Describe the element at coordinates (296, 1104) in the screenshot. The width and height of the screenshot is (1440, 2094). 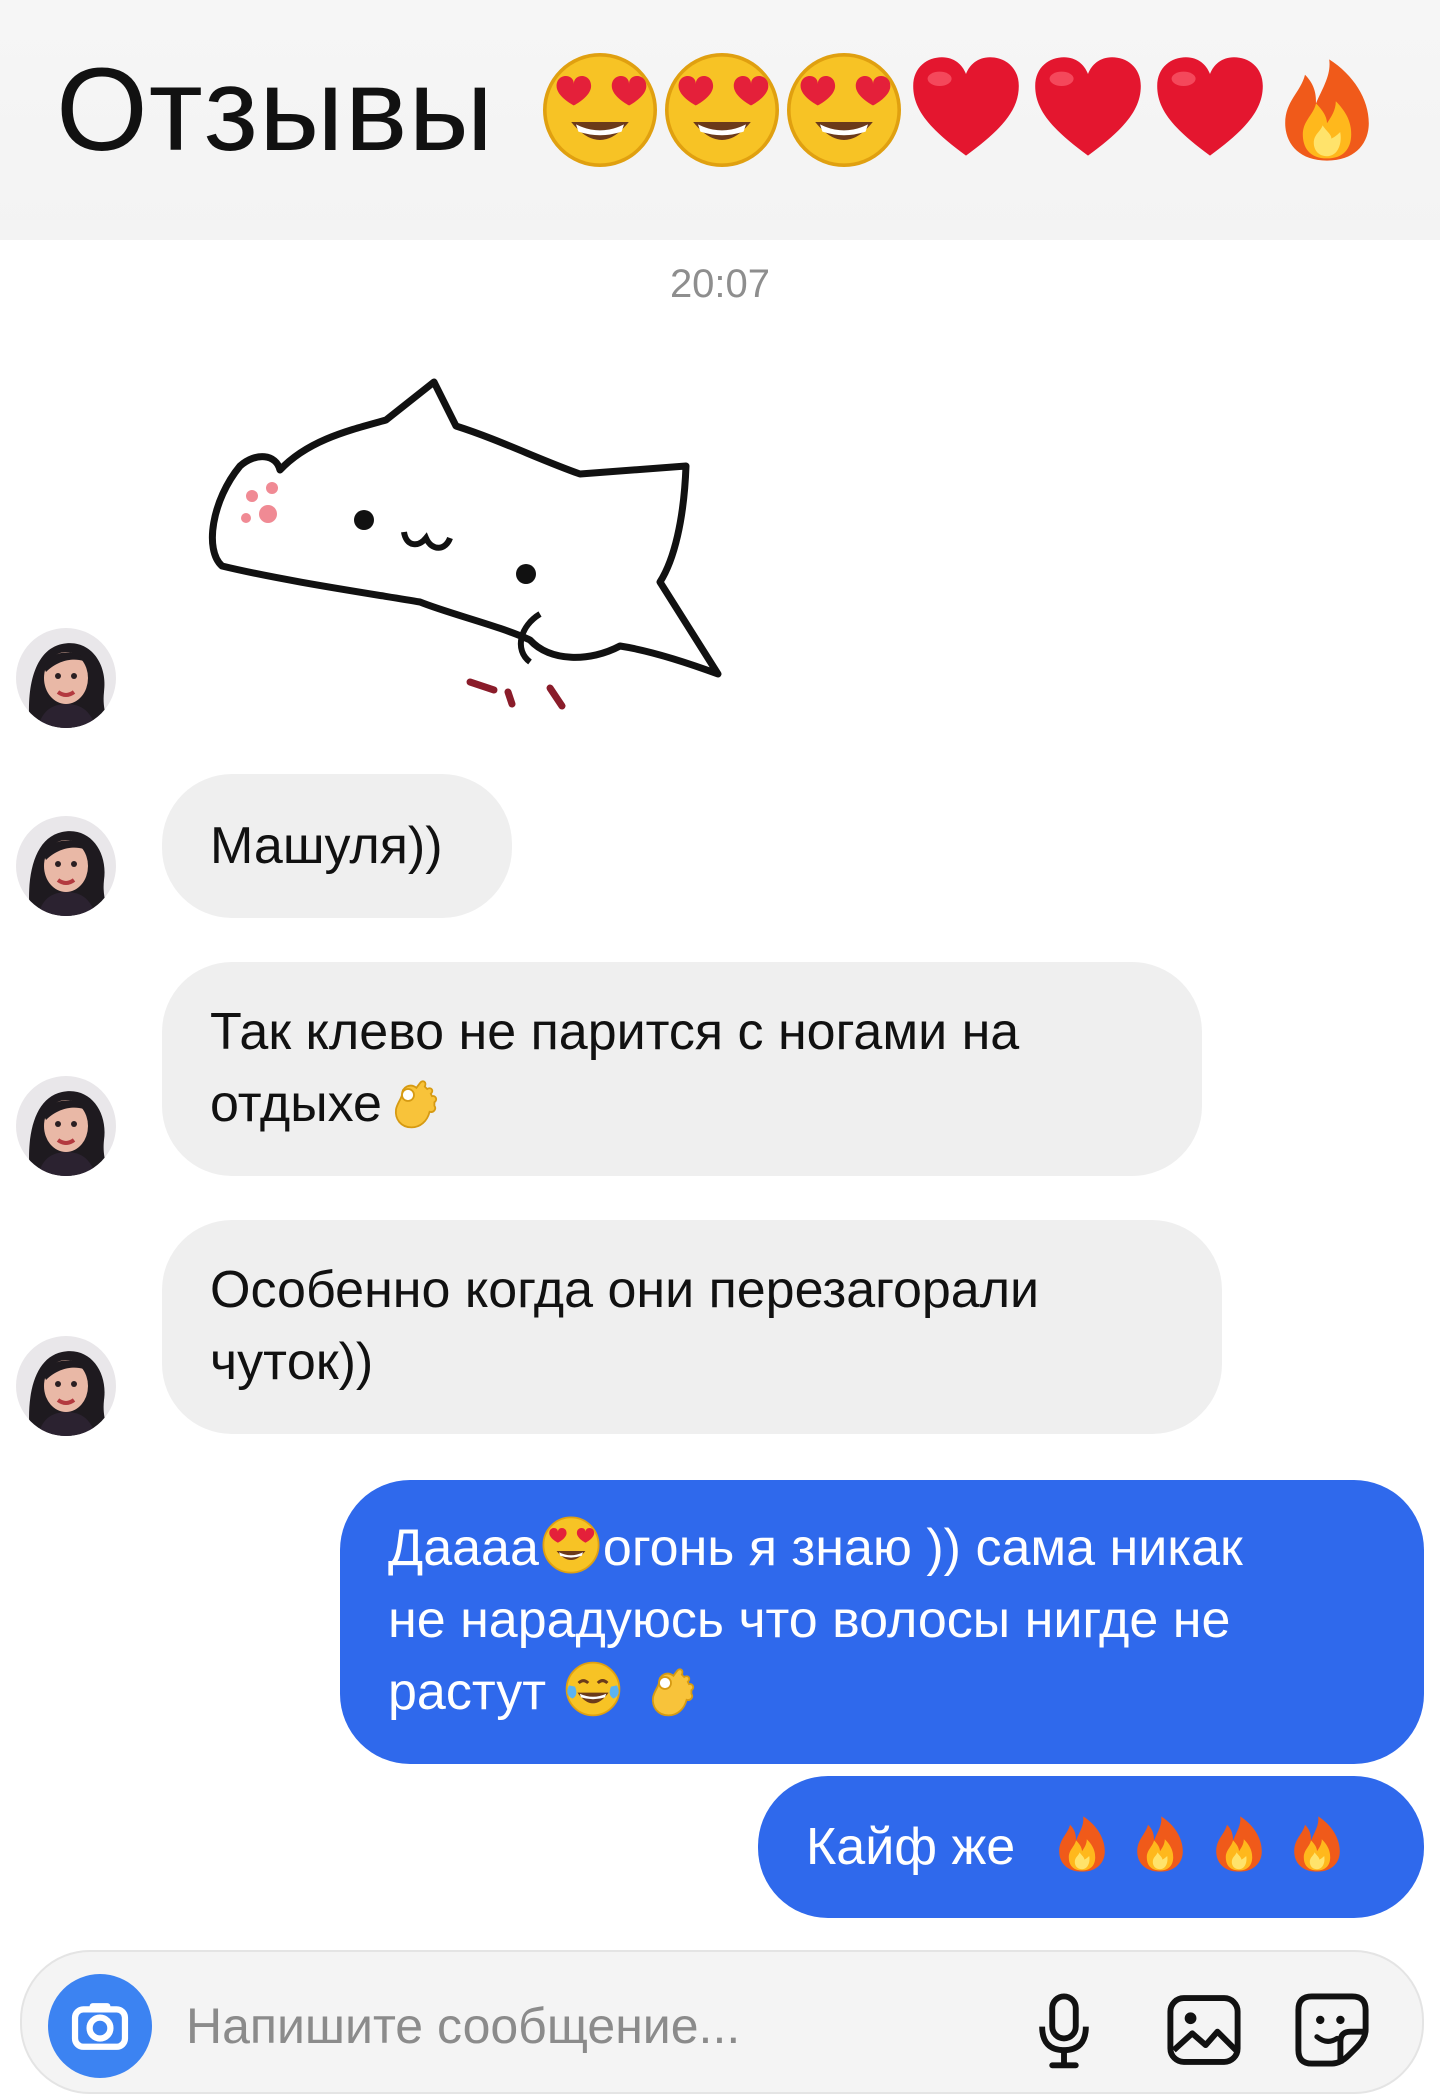
I see `message-text: отдыхе` at that location.